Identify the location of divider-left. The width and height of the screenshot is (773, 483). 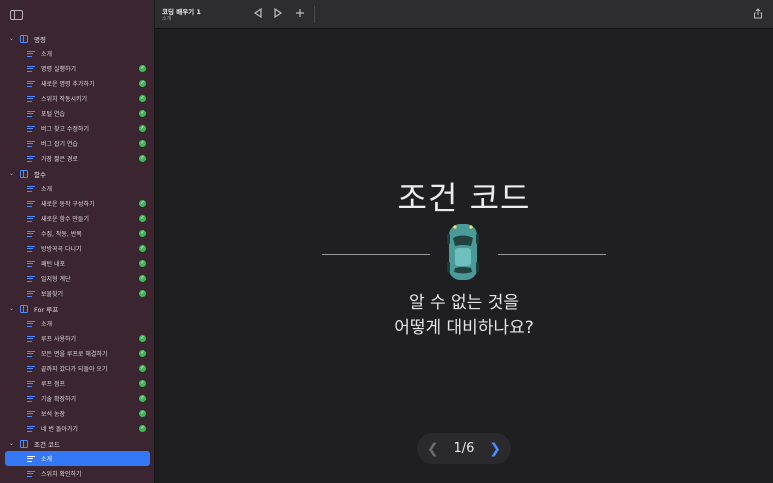
(376, 254).